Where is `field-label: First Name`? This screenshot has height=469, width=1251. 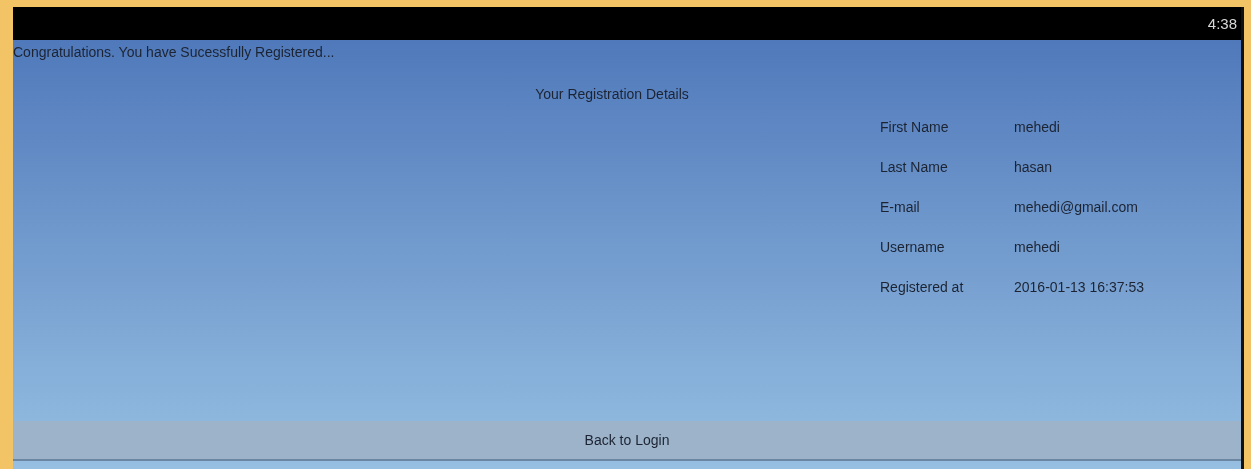 field-label: First Name is located at coordinates (915, 127).